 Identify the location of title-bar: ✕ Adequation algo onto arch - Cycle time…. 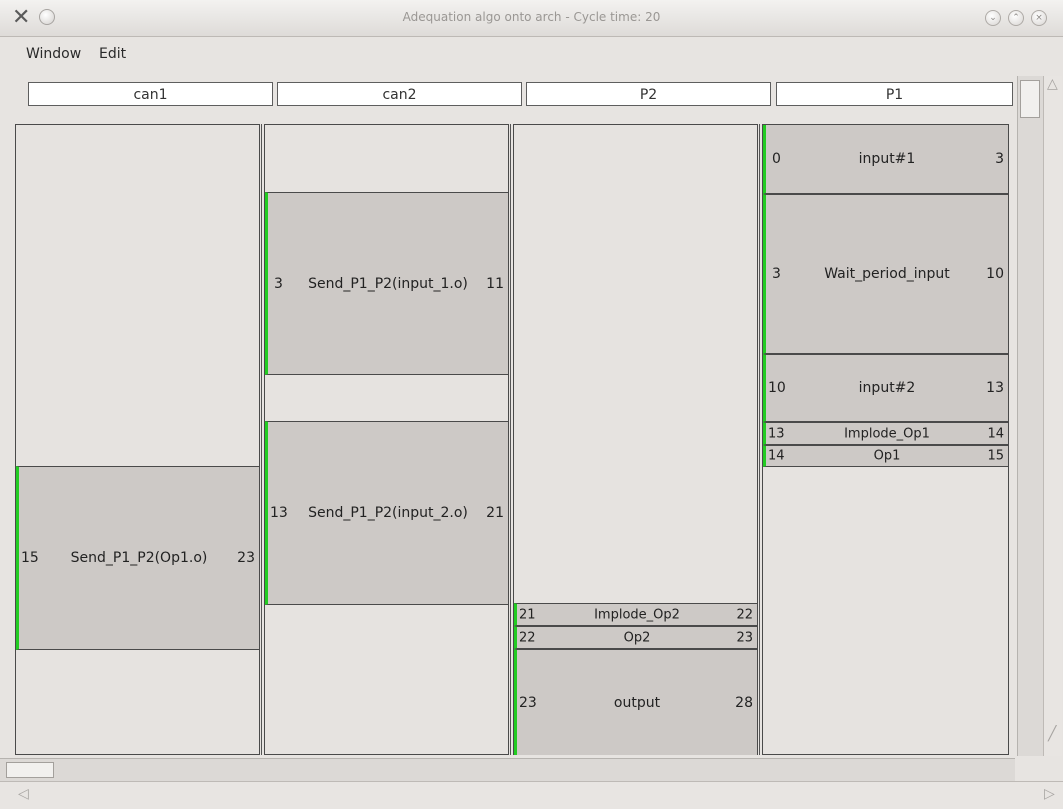
(531, 18).